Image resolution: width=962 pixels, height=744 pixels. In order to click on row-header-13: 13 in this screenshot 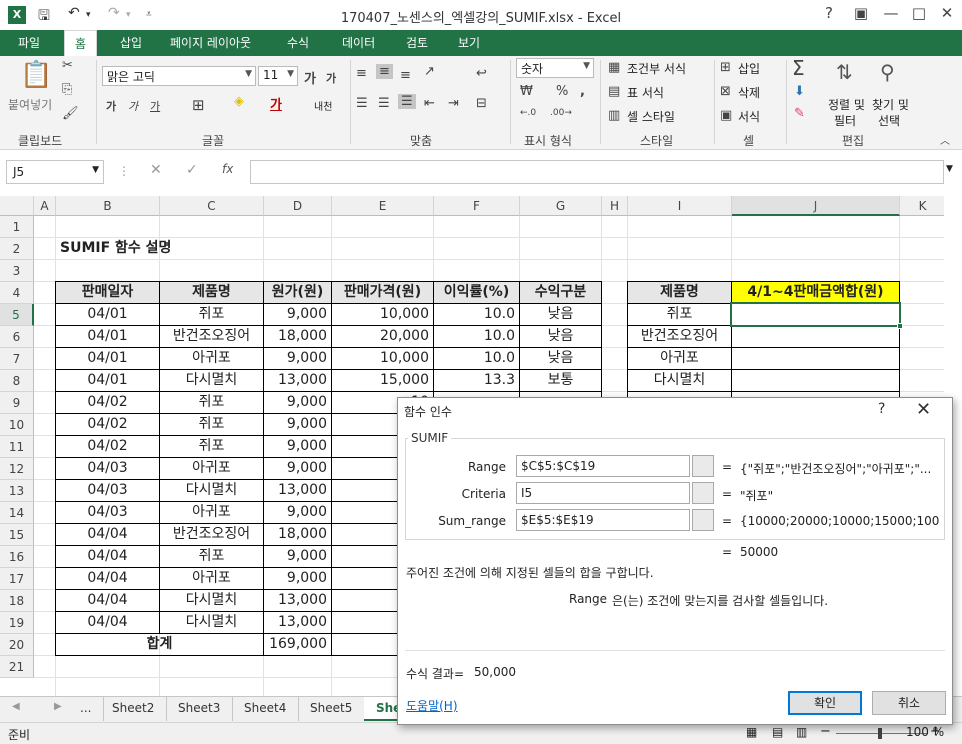, I will do `click(17, 491)`.